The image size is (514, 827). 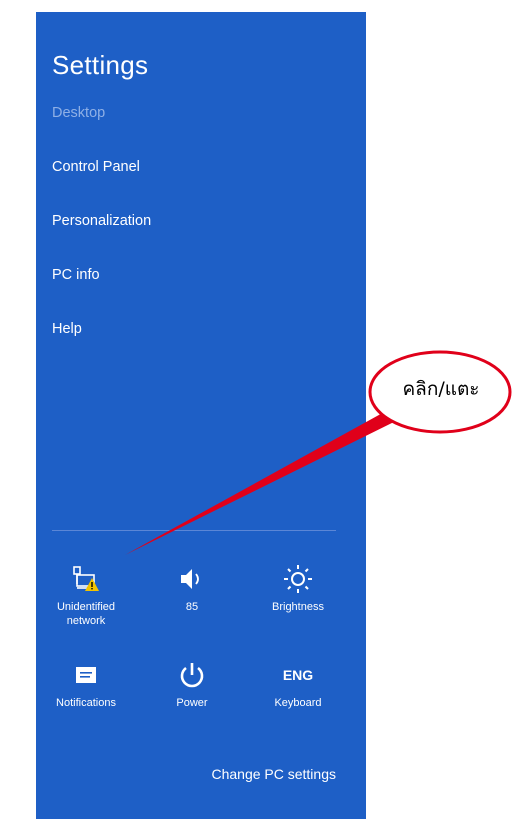 What do you see at coordinates (192, 579) in the screenshot?
I see `volume-icon` at bounding box center [192, 579].